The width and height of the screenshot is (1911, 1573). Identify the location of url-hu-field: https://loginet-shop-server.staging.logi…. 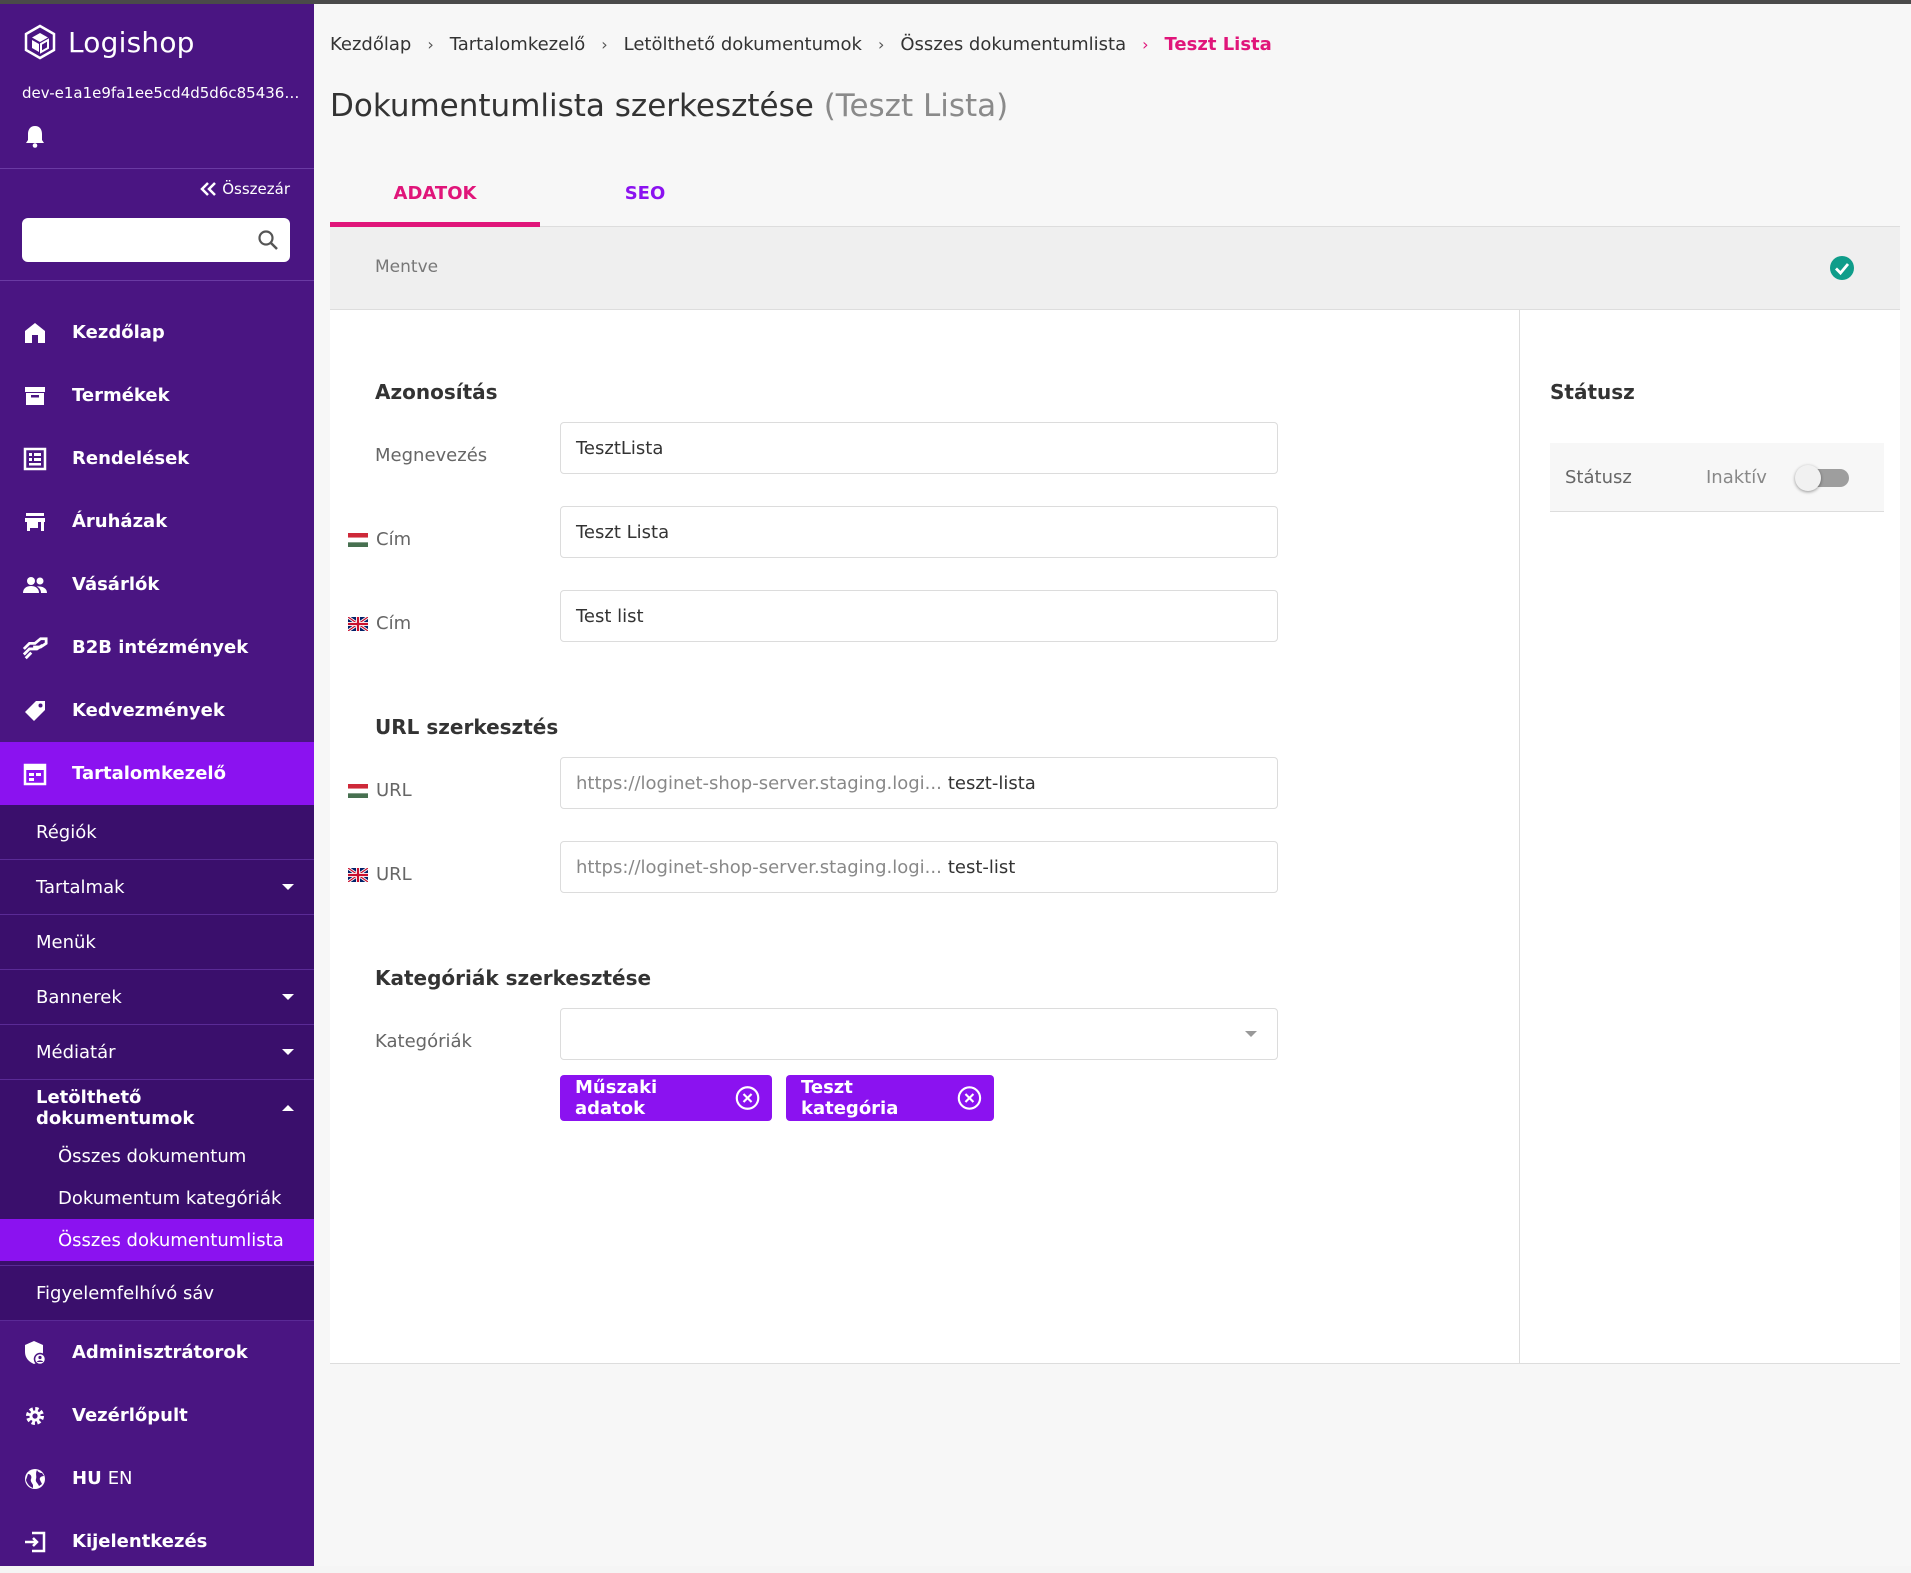
(919, 783).